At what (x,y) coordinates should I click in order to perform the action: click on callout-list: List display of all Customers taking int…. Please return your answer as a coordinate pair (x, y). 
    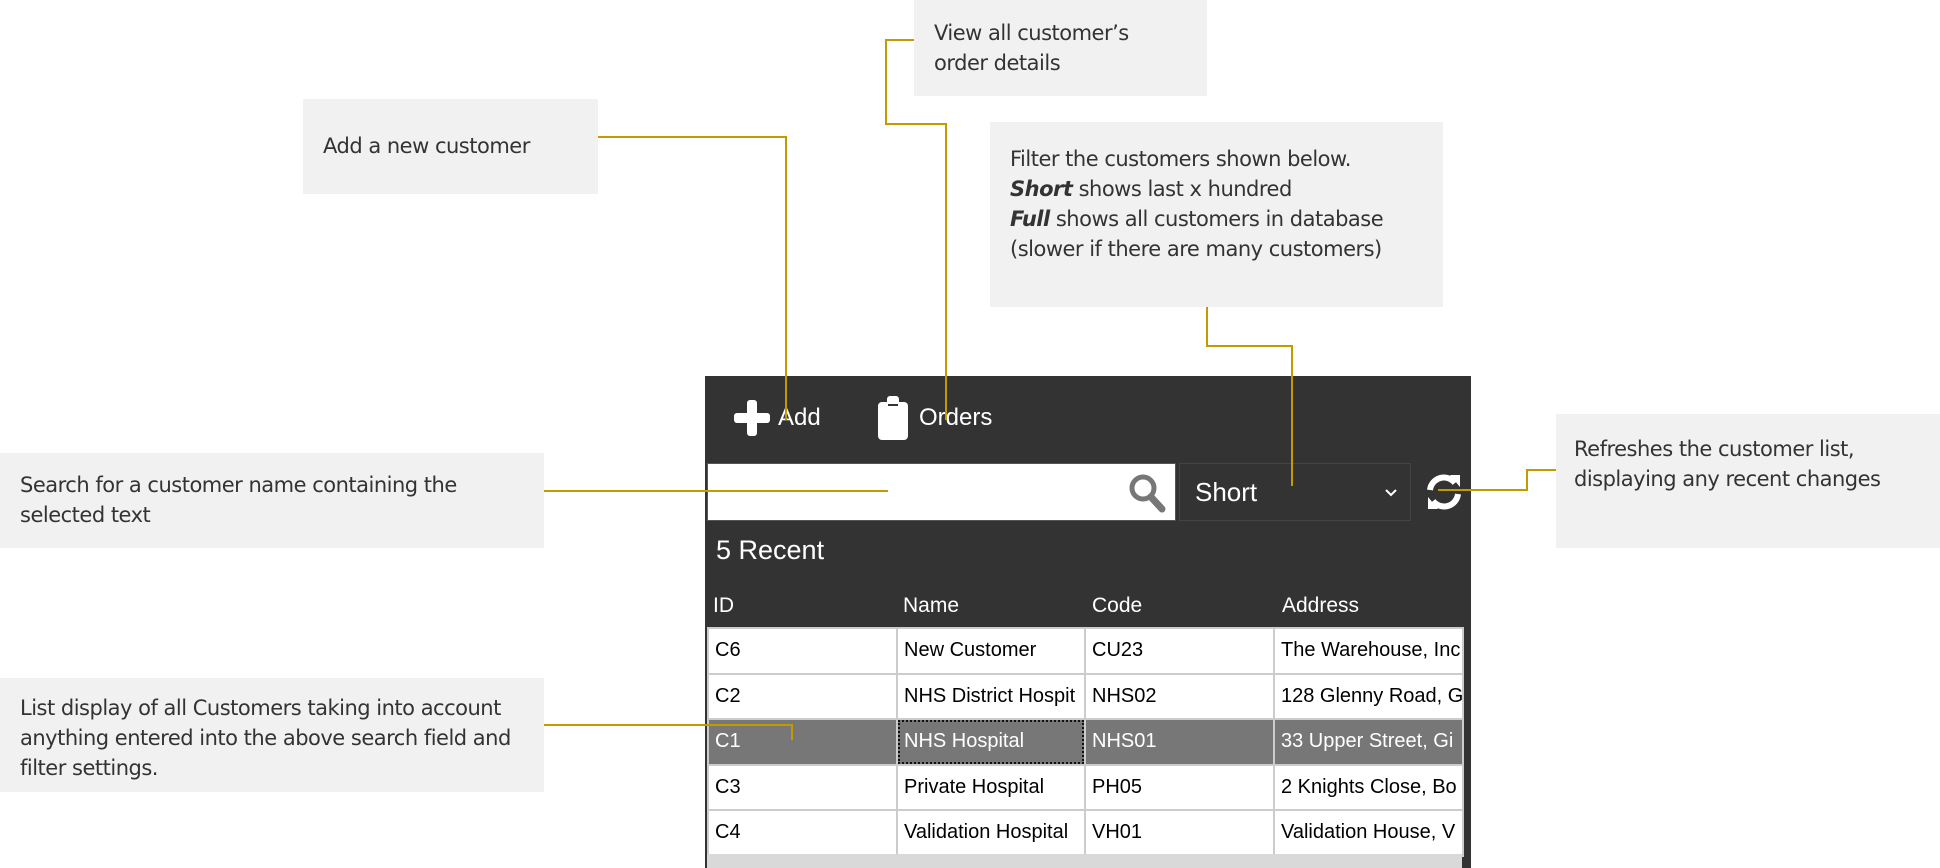
    Looking at the image, I should click on (272, 735).